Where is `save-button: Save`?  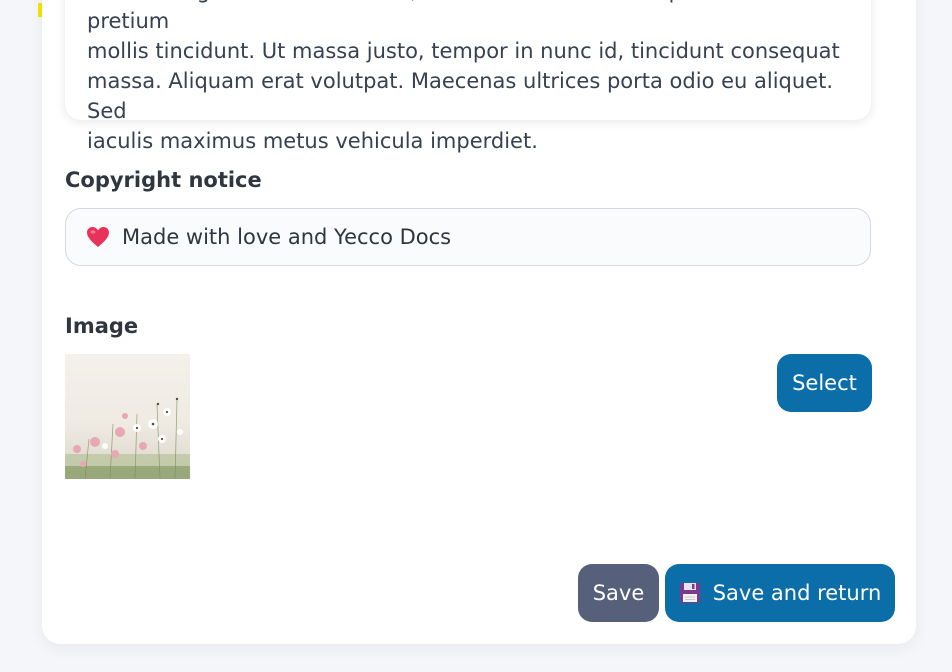
save-button: Save is located at coordinates (618, 593).